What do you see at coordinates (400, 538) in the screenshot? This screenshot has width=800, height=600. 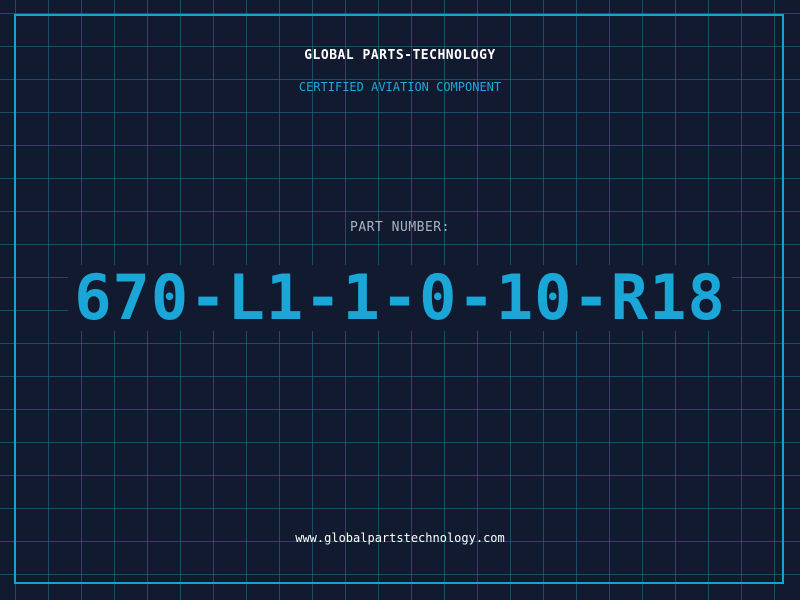 I see `website-url: www.globalpartstechnology.com` at bounding box center [400, 538].